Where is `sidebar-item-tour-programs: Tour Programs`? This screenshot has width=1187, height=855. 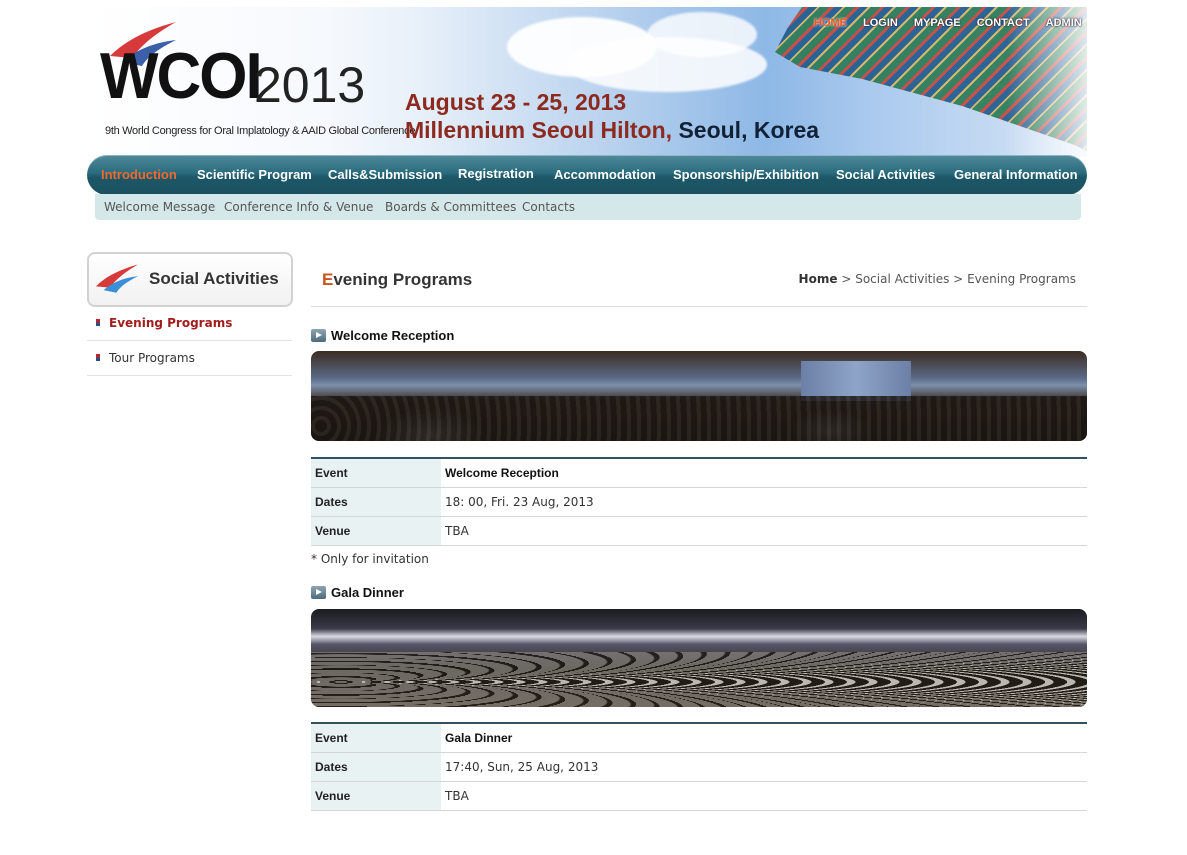
sidebar-item-tour-programs: Tour Programs is located at coordinates (189, 358).